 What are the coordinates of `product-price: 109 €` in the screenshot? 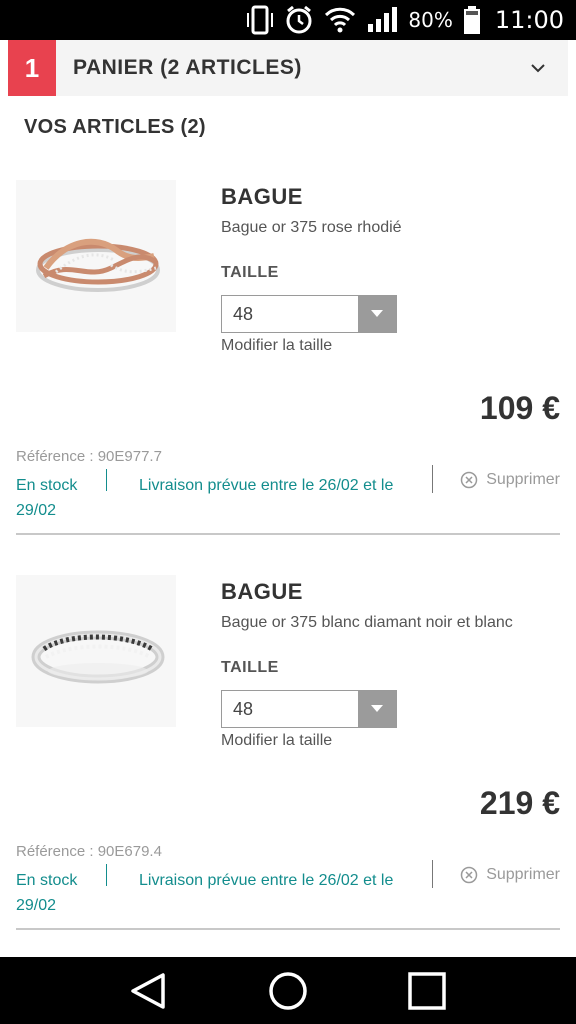 It's located at (519, 408).